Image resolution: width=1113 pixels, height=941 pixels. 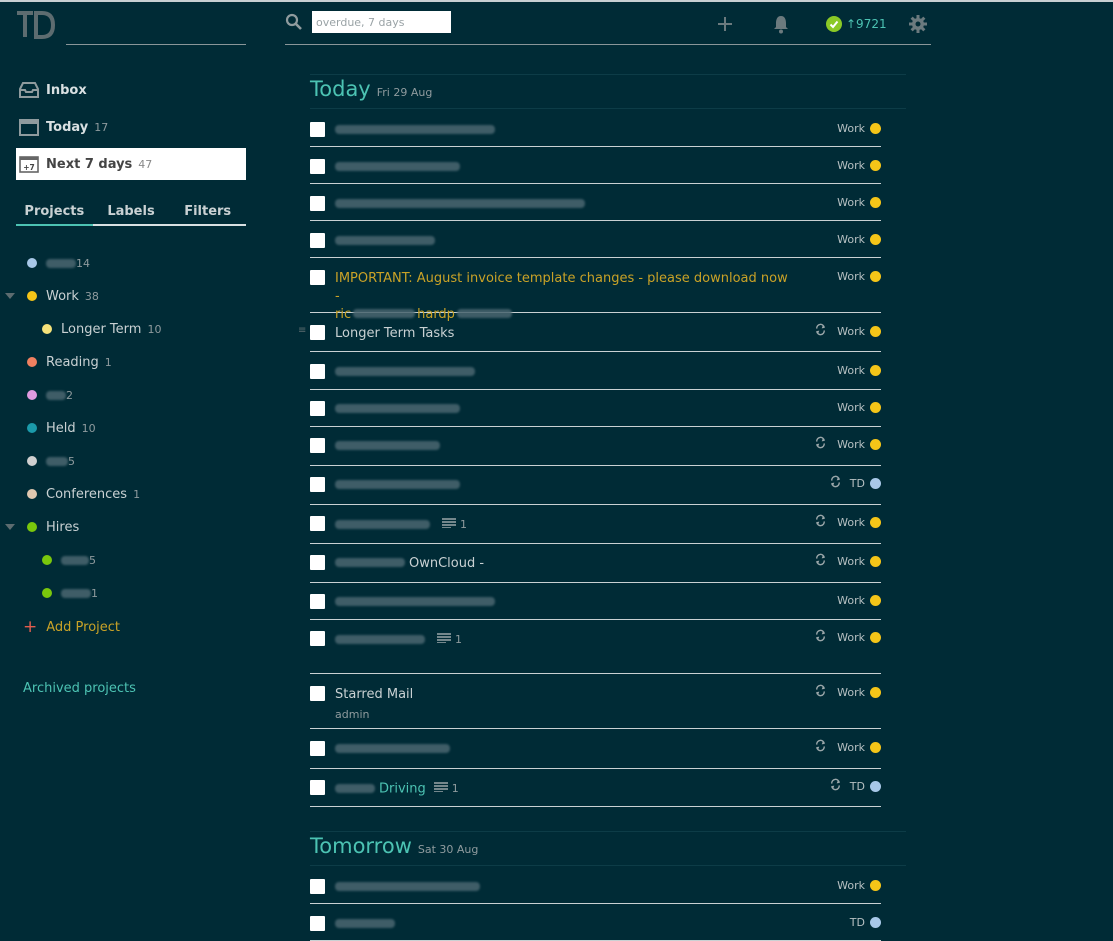 What do you see at coordinates (52, 296) in the screenshot?
I see `project-item: Work 38` at bounding box center [52, 296].